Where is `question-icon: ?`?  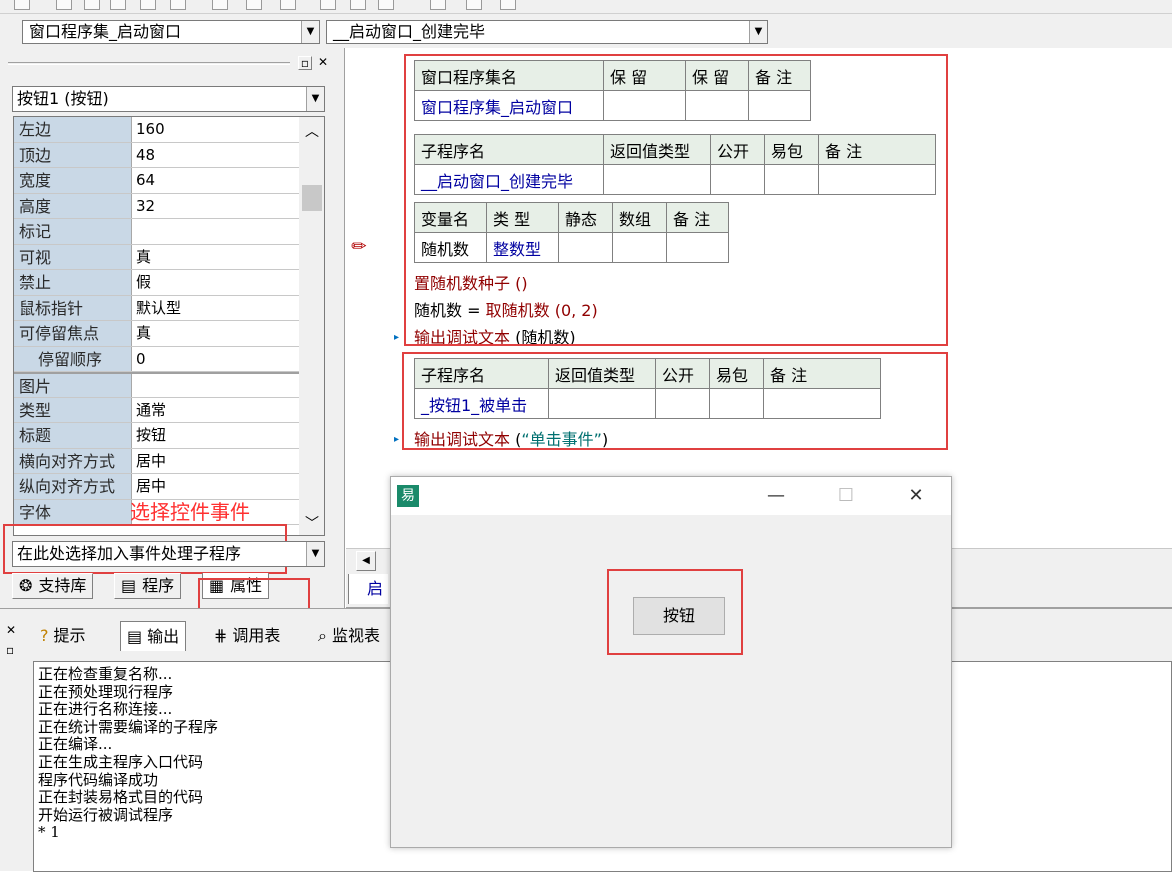 question-icon: ? is located at coordinates (44, 635).